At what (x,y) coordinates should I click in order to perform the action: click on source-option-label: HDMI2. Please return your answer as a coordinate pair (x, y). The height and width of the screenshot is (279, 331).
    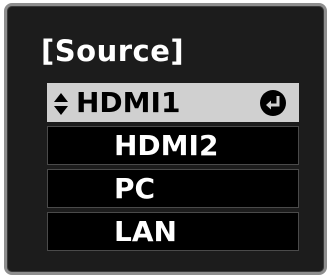
    Looking at the image, I should click on (166, 145).